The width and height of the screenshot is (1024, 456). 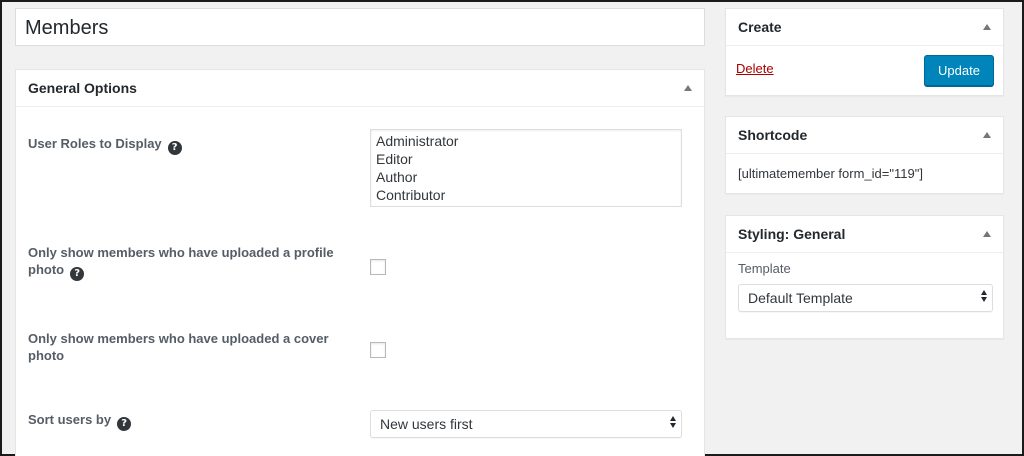 I want to click on role-option: Editor, so click(x=526, y=159).